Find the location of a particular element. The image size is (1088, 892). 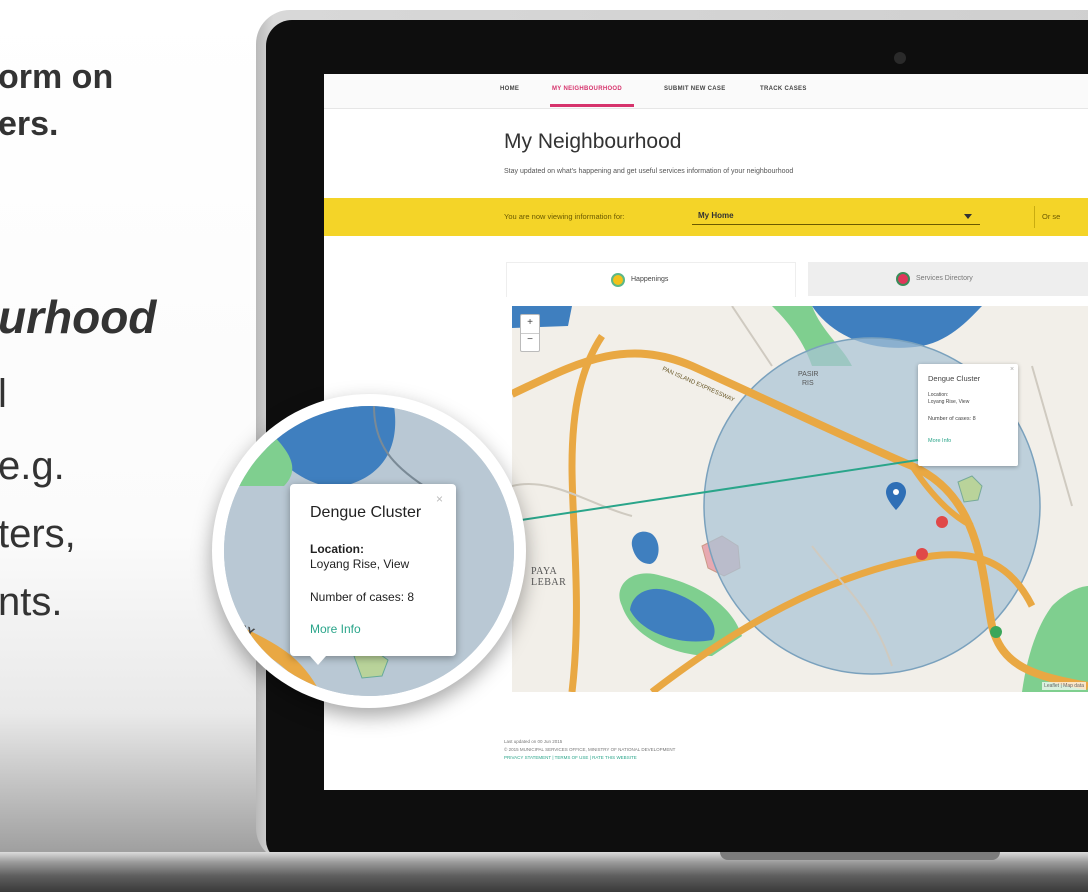

magnified-popup-title: Dengue Cluster is located at coordinates (366, 512).